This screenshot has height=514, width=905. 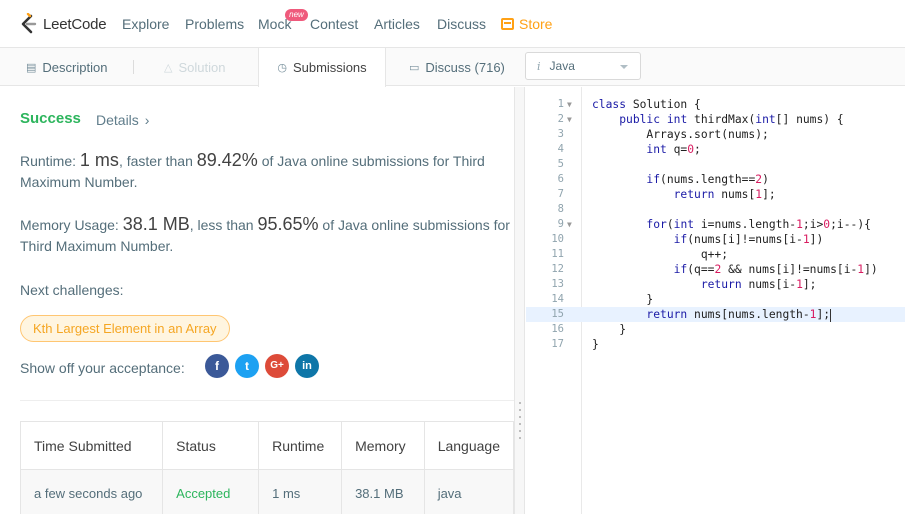 What do you see at coordinates (168, 67) in the screenshot?
I see `flask-icon: △` at bounding box center [168, 67].